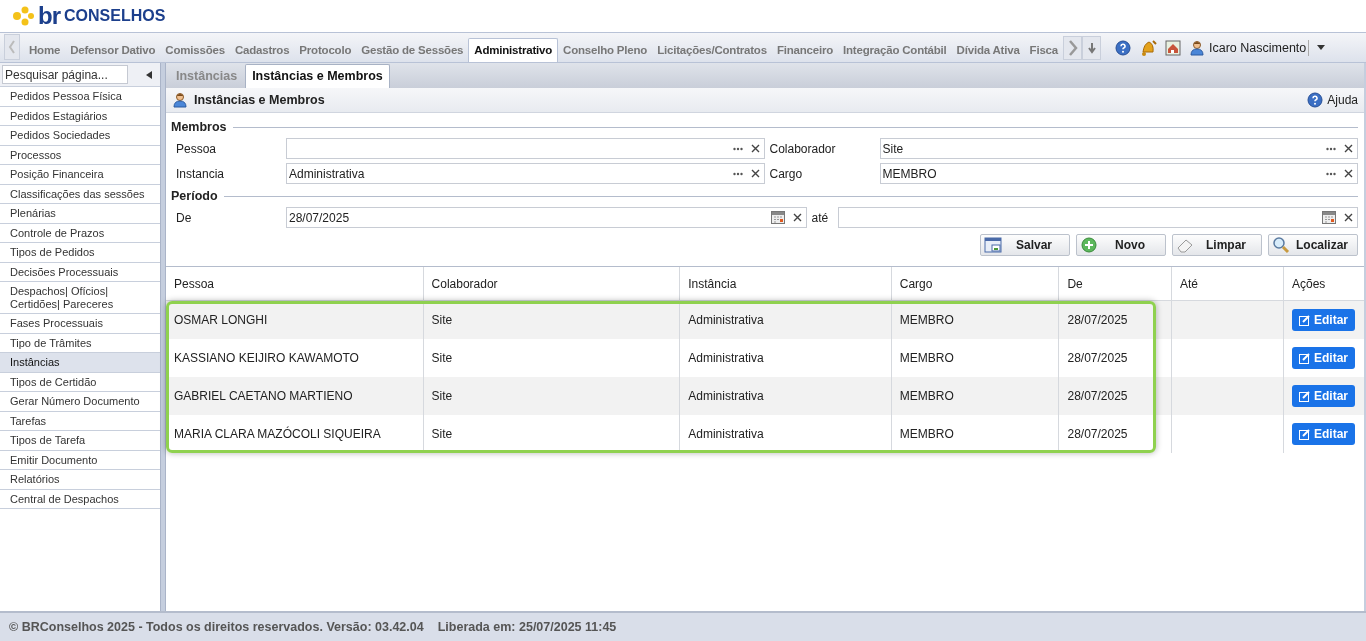  What do you see at coordinates (764, 196) in the screenshot?
I see `section-title: Período` at bounding box center [764, 196].